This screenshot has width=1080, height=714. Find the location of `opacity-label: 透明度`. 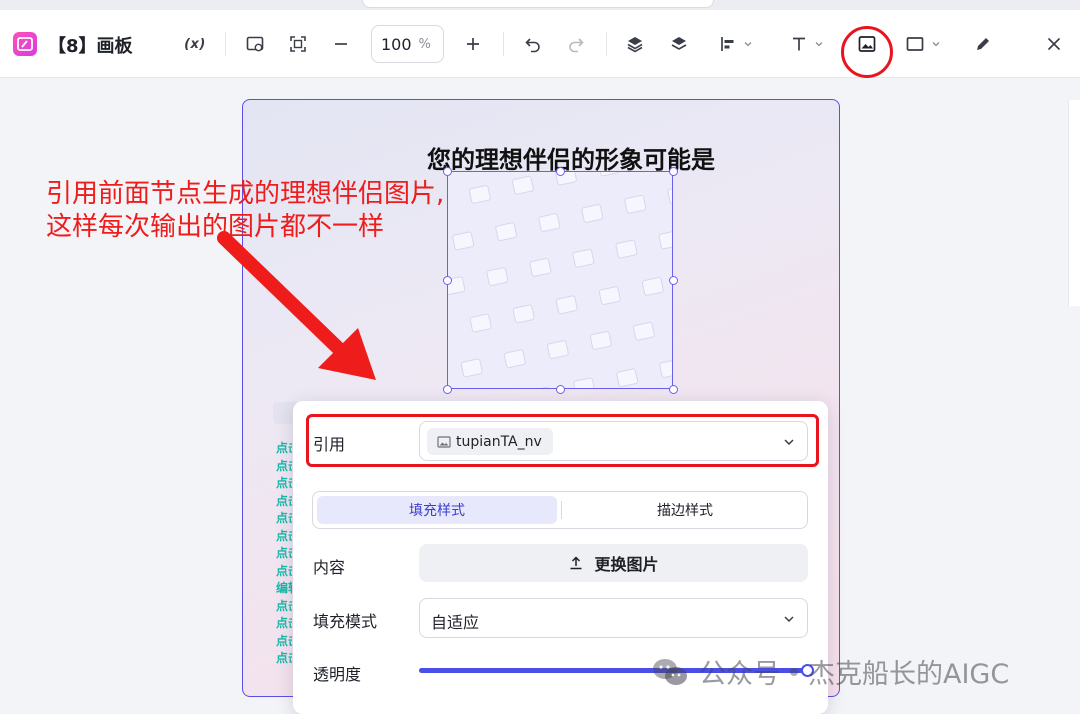

opacity-label: 透明度 is located at coordinates (337, 674).